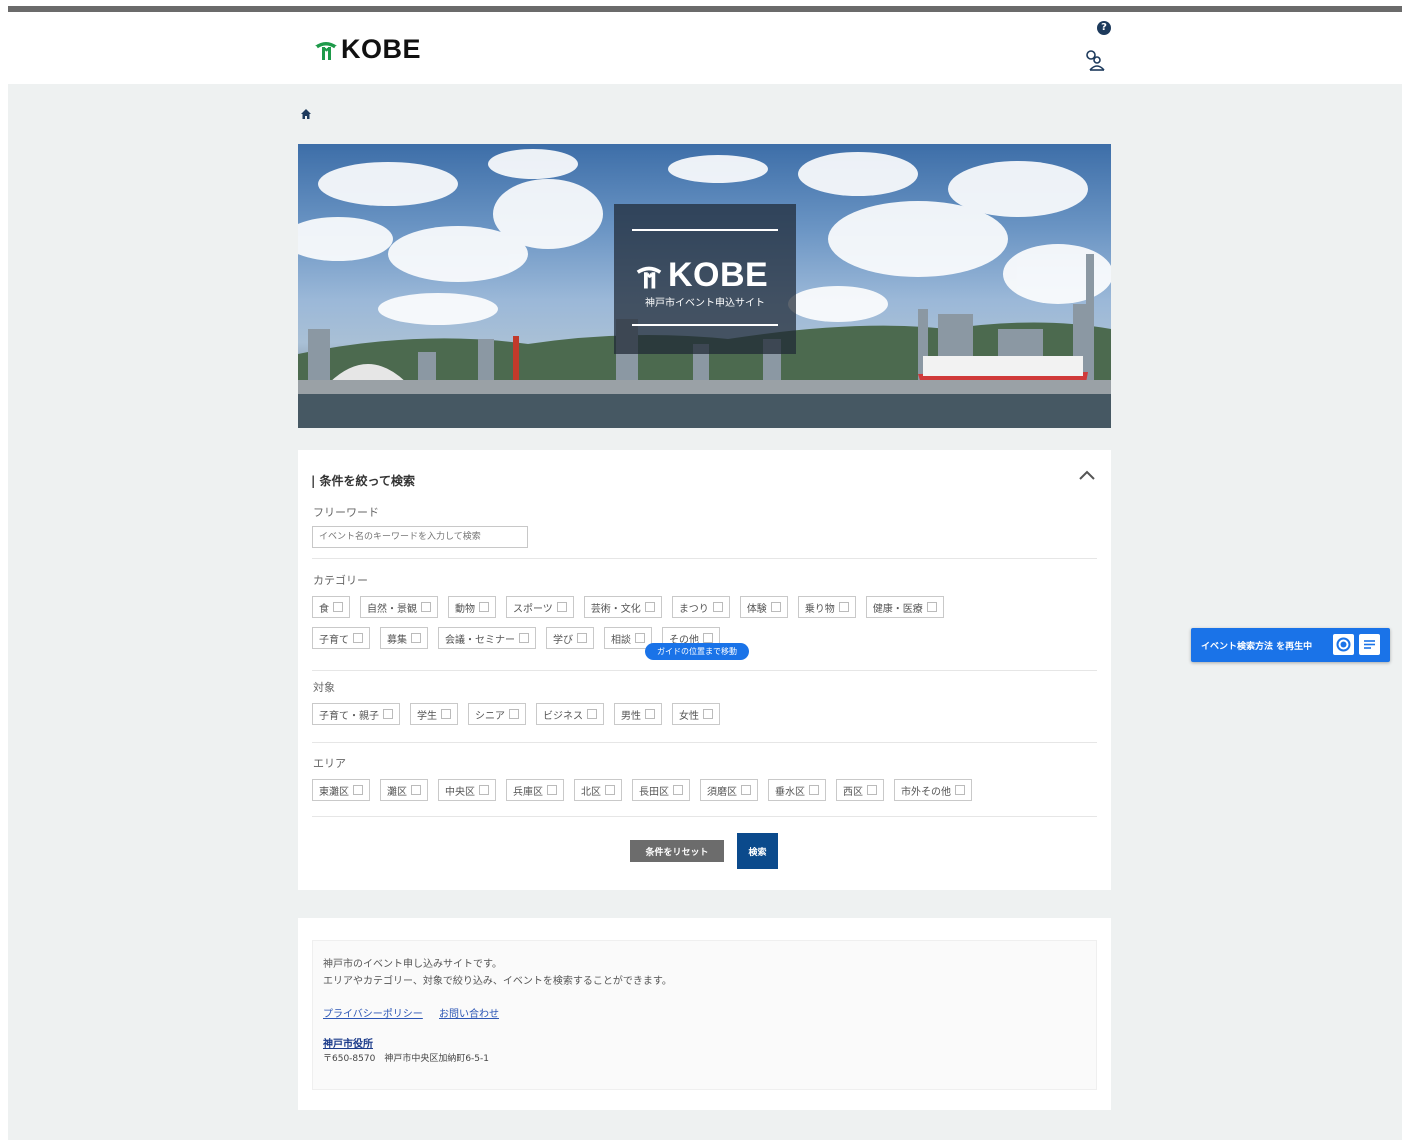  I want to click on site-header, so click(704, 48).